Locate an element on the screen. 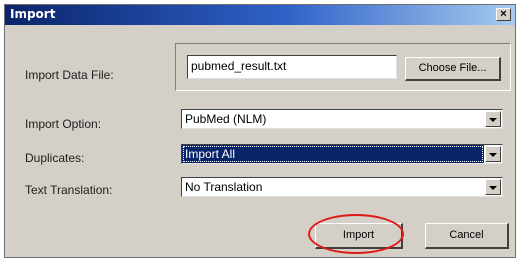 This screenshot has height=262, width=520. close-icon: × is located at coordinates (503, 14).